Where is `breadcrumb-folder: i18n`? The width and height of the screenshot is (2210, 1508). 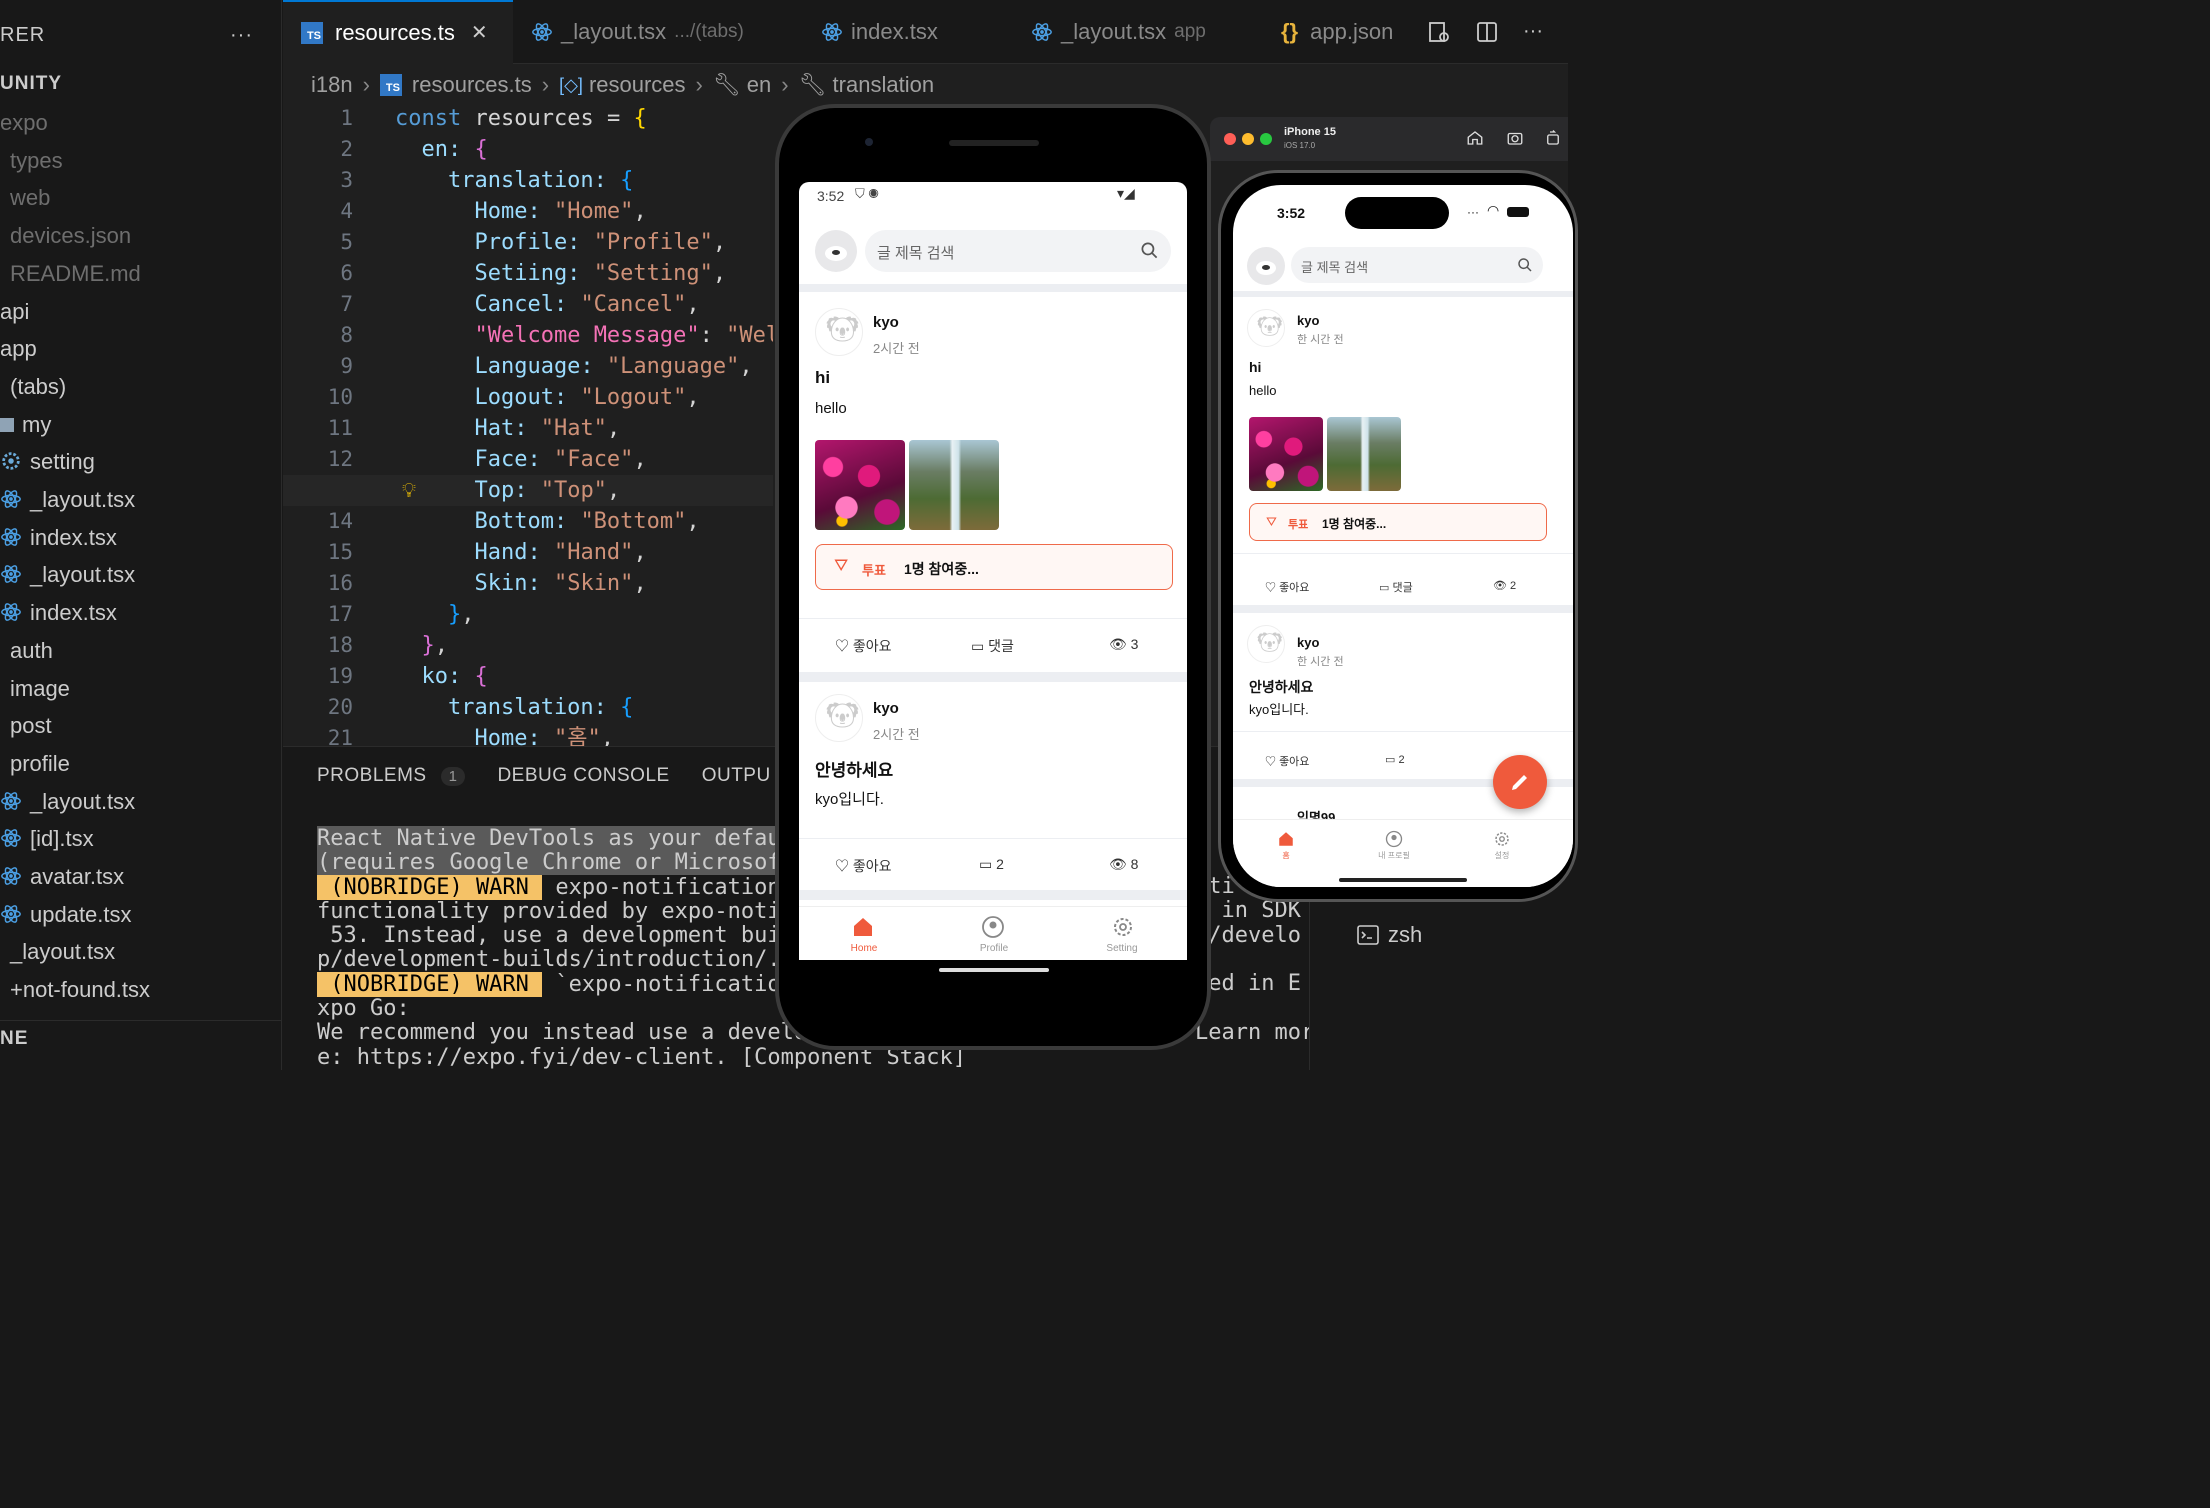
breadcrumb-folder: i18n is located at coordinates (332, 85).